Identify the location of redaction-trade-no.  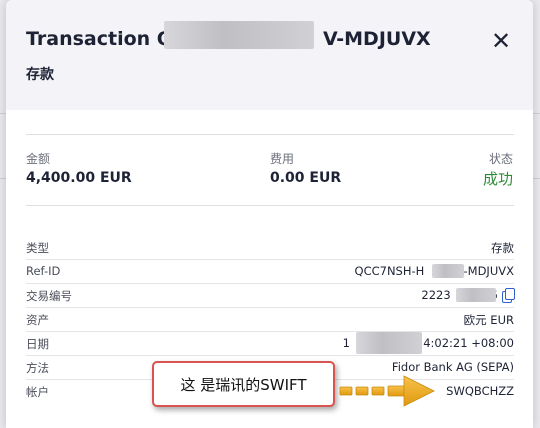
(476, 295).